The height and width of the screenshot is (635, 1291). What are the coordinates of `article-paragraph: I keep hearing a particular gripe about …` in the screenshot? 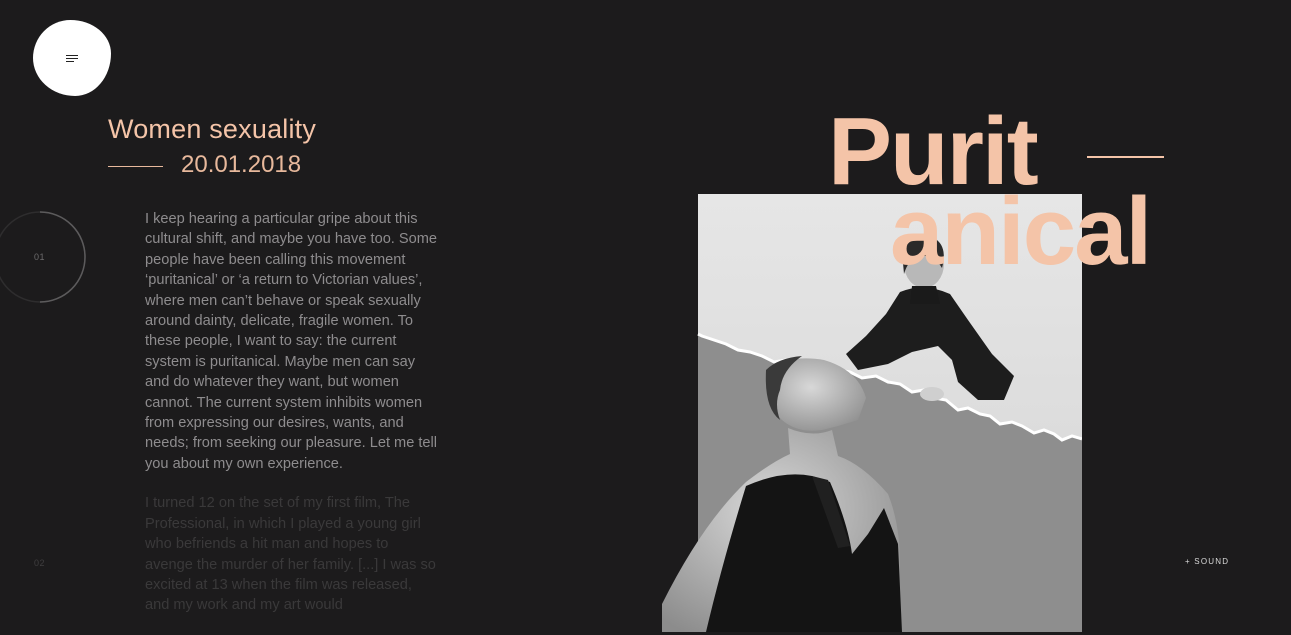 It's located at (291, 341).